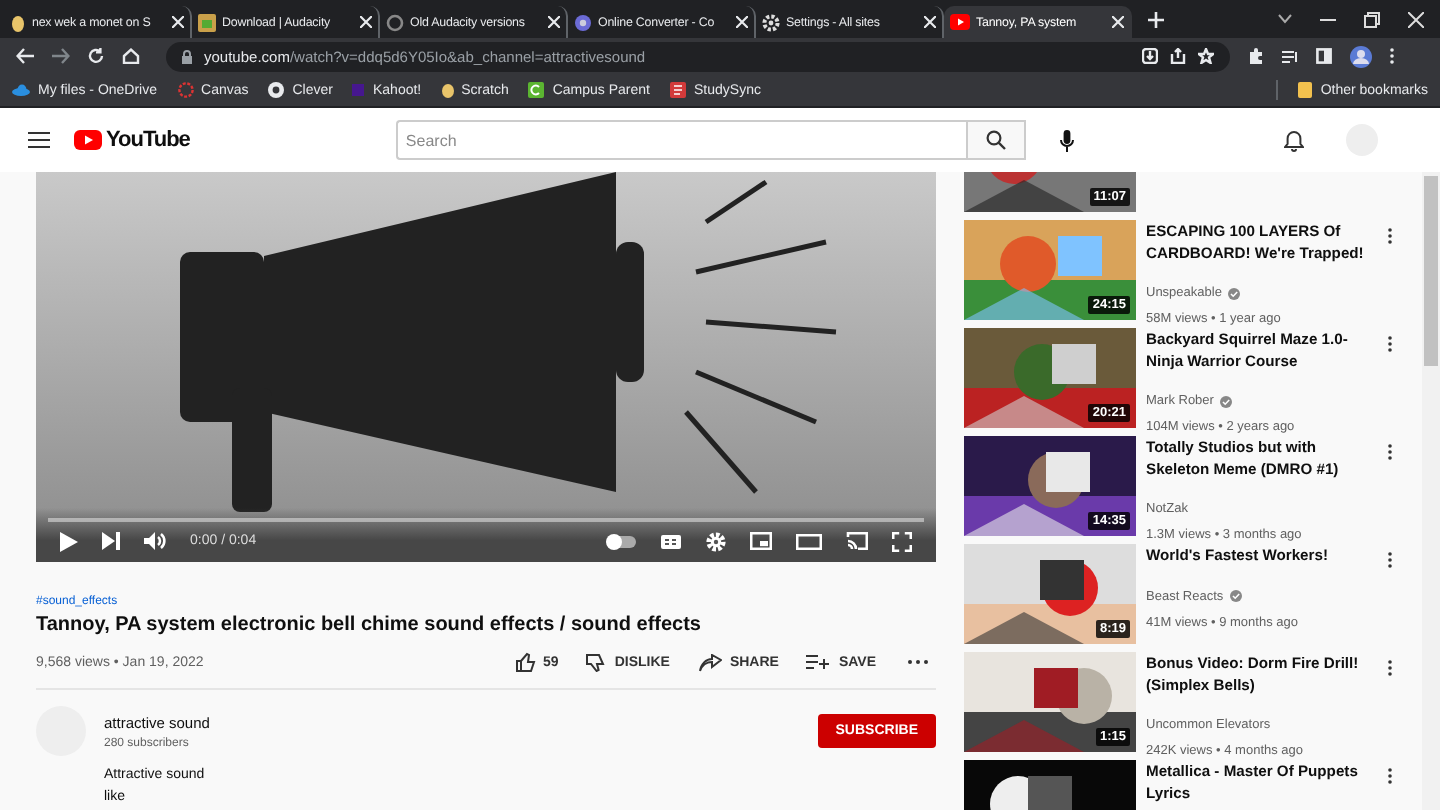  I want to click on search-button, so click(995, 140).